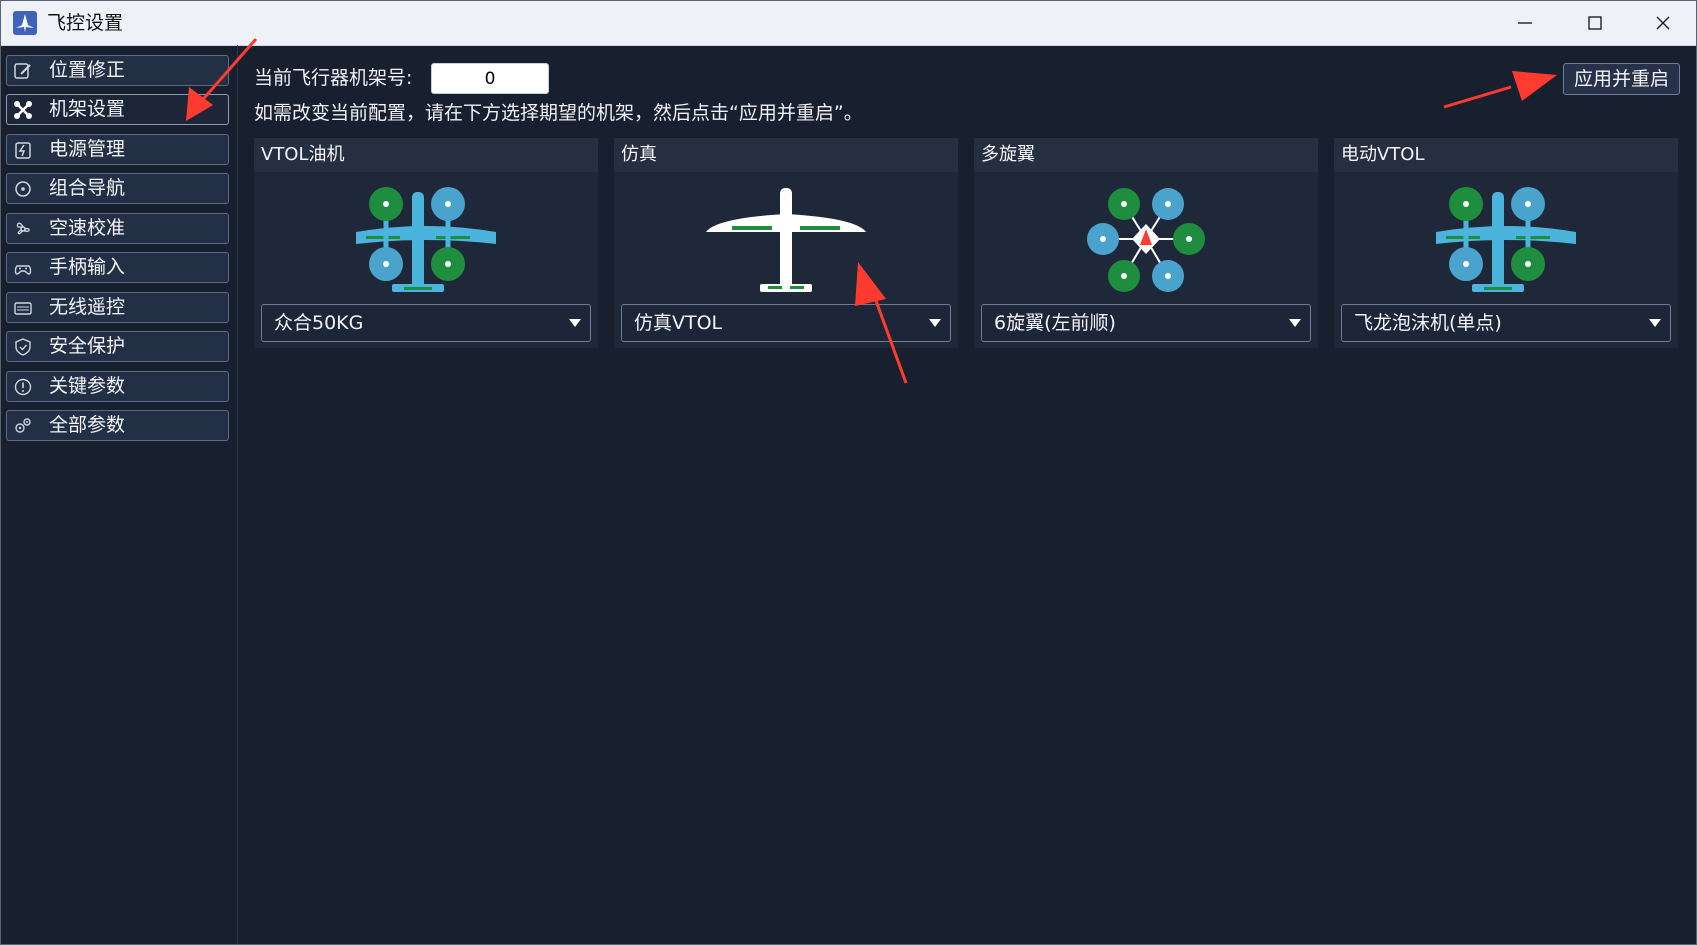 The width and height of the screenshot is (1697, 945). What do you see at coordinates (87, 149) in the screenshot?
I see `sidebar-item-label: 电源管理` at bounding box center [87, 149].